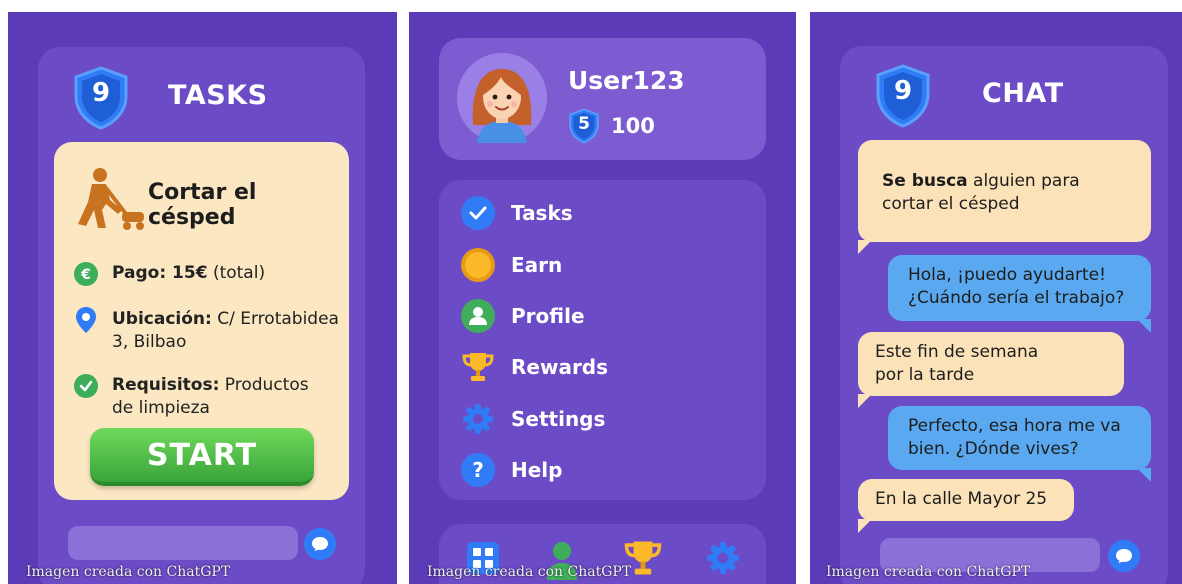  What do you see at coordinates (1023, 93) in the screenshot?
I see `page-title: CHAT` at bounding box center [1023, 93].